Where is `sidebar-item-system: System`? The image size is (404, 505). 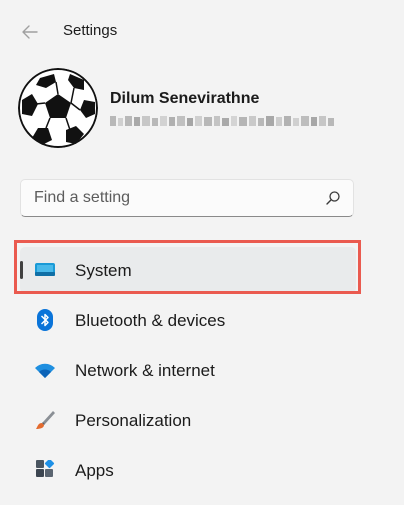
sidebar-item-system: System is located at coordinates (188, 270).